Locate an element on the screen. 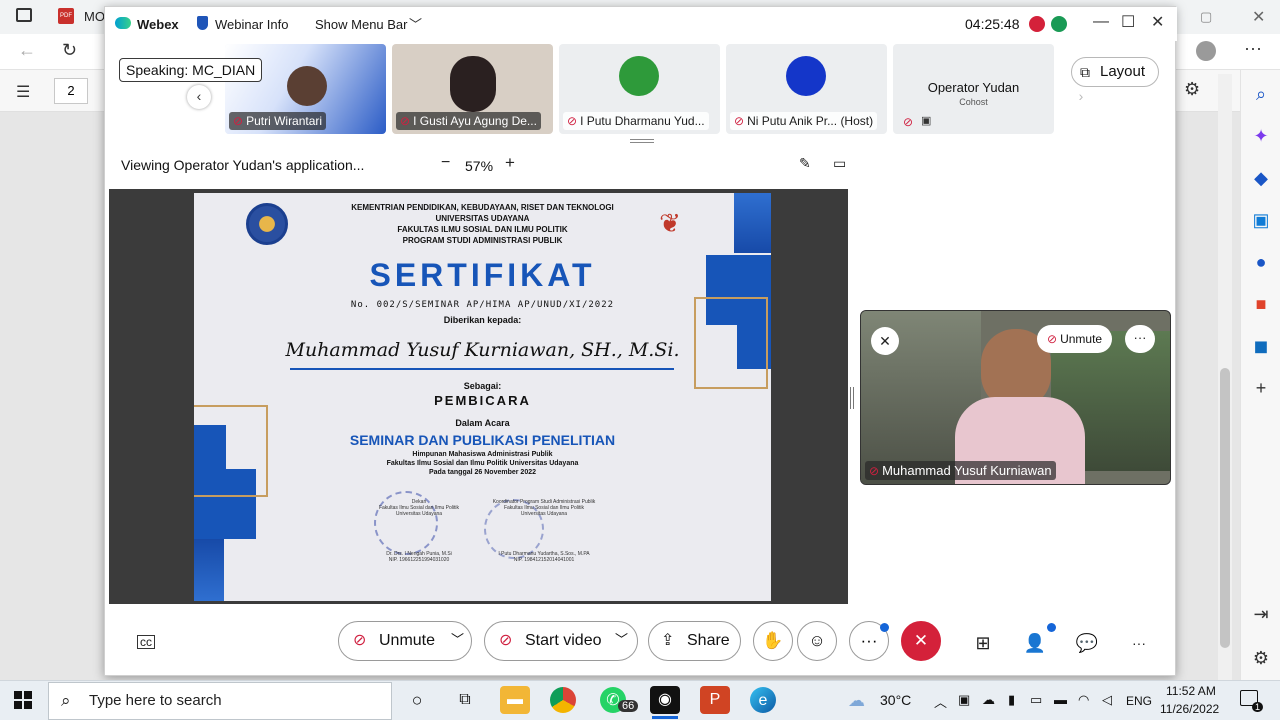 The image size is (1280, 720). strip-next-button: › is located at coordinates (1081, 97).